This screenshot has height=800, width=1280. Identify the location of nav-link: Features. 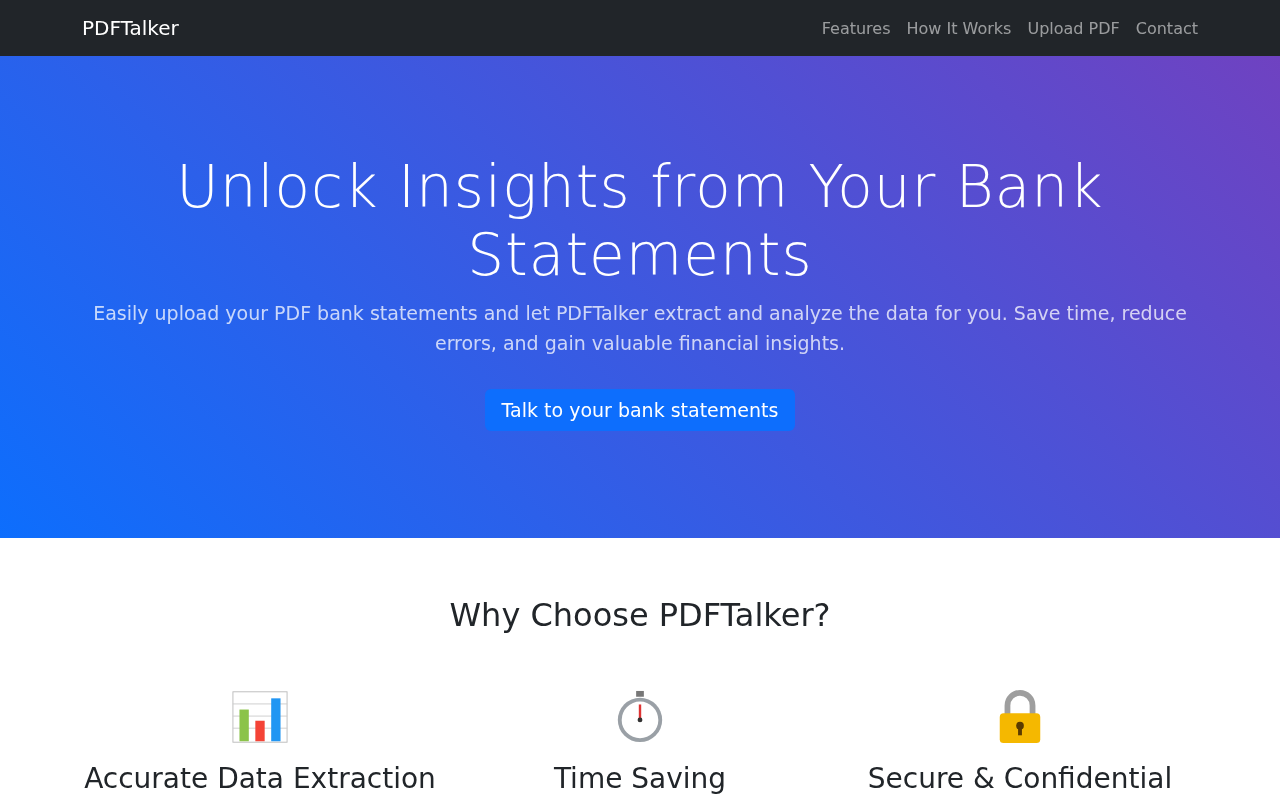
(856, 28).